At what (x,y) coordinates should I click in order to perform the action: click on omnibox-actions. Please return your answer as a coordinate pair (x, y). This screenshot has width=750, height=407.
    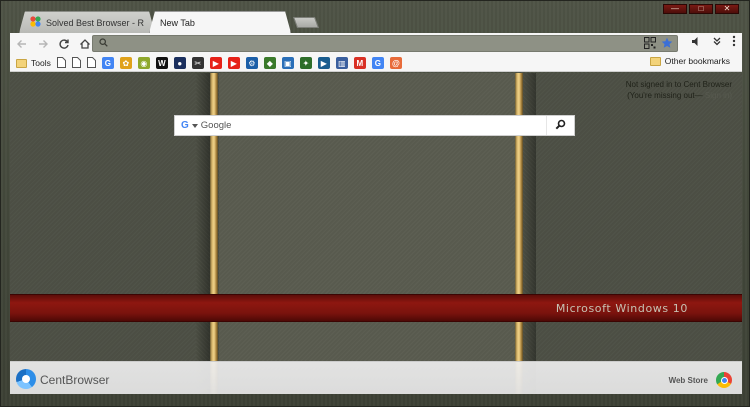
    Looking at the image, I should click on (658, 44).